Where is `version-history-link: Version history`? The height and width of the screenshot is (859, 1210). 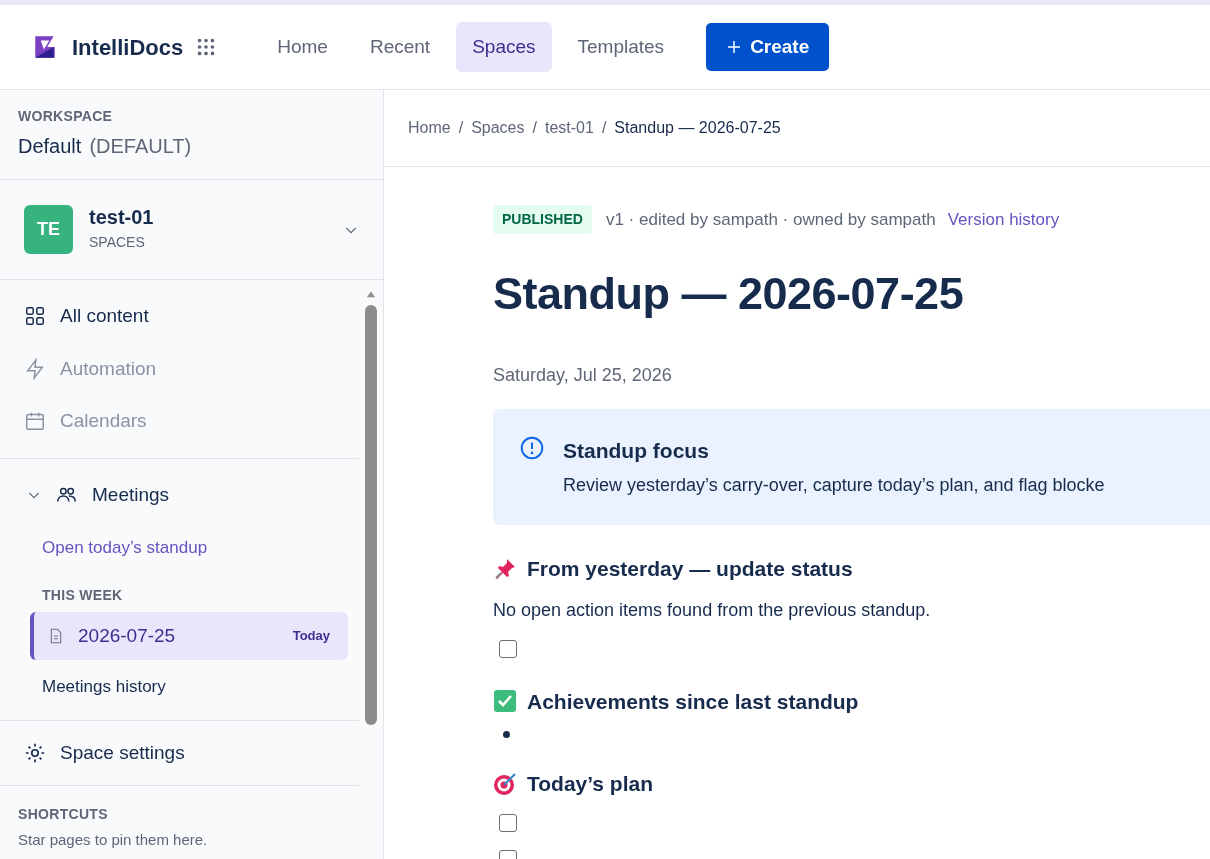 version-history-link: Version history is located at coordinates (1003, 219).